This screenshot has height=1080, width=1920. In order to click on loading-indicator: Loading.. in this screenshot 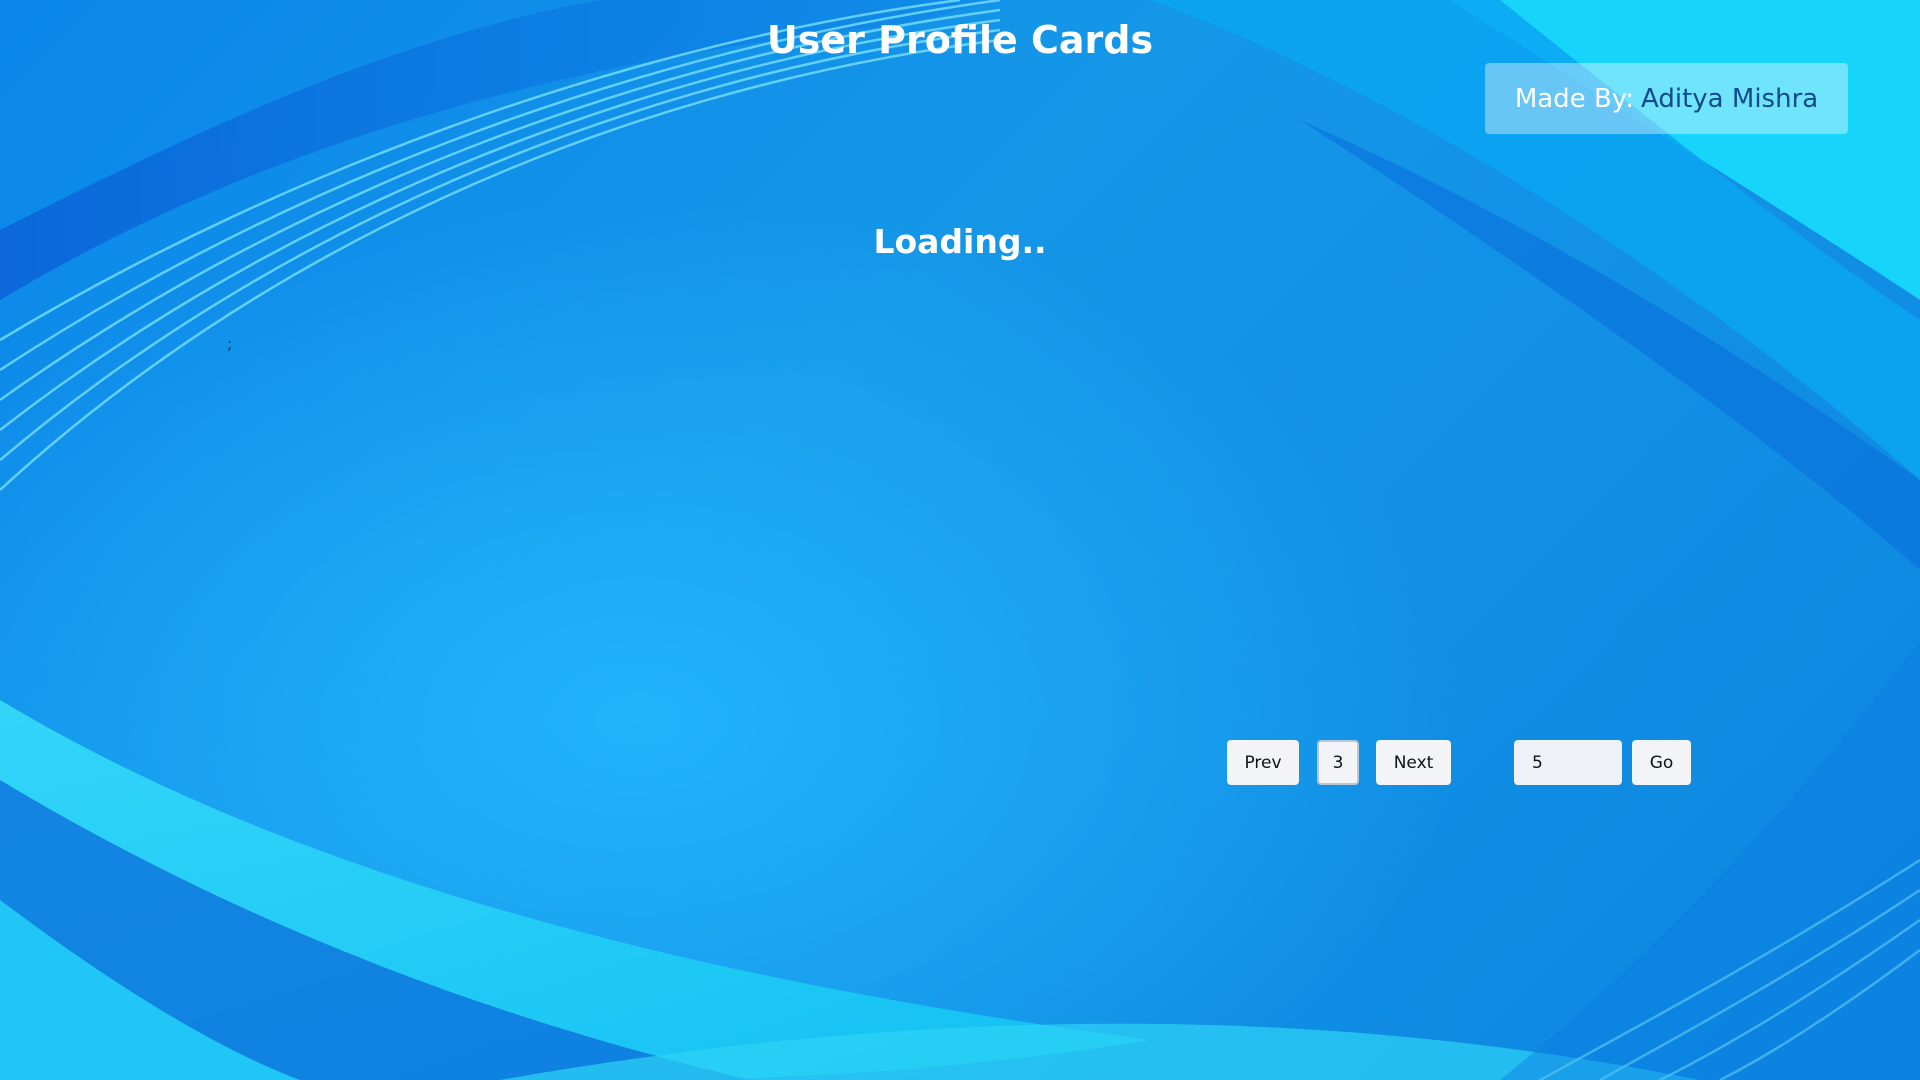, I will do `click(960, 241)`.